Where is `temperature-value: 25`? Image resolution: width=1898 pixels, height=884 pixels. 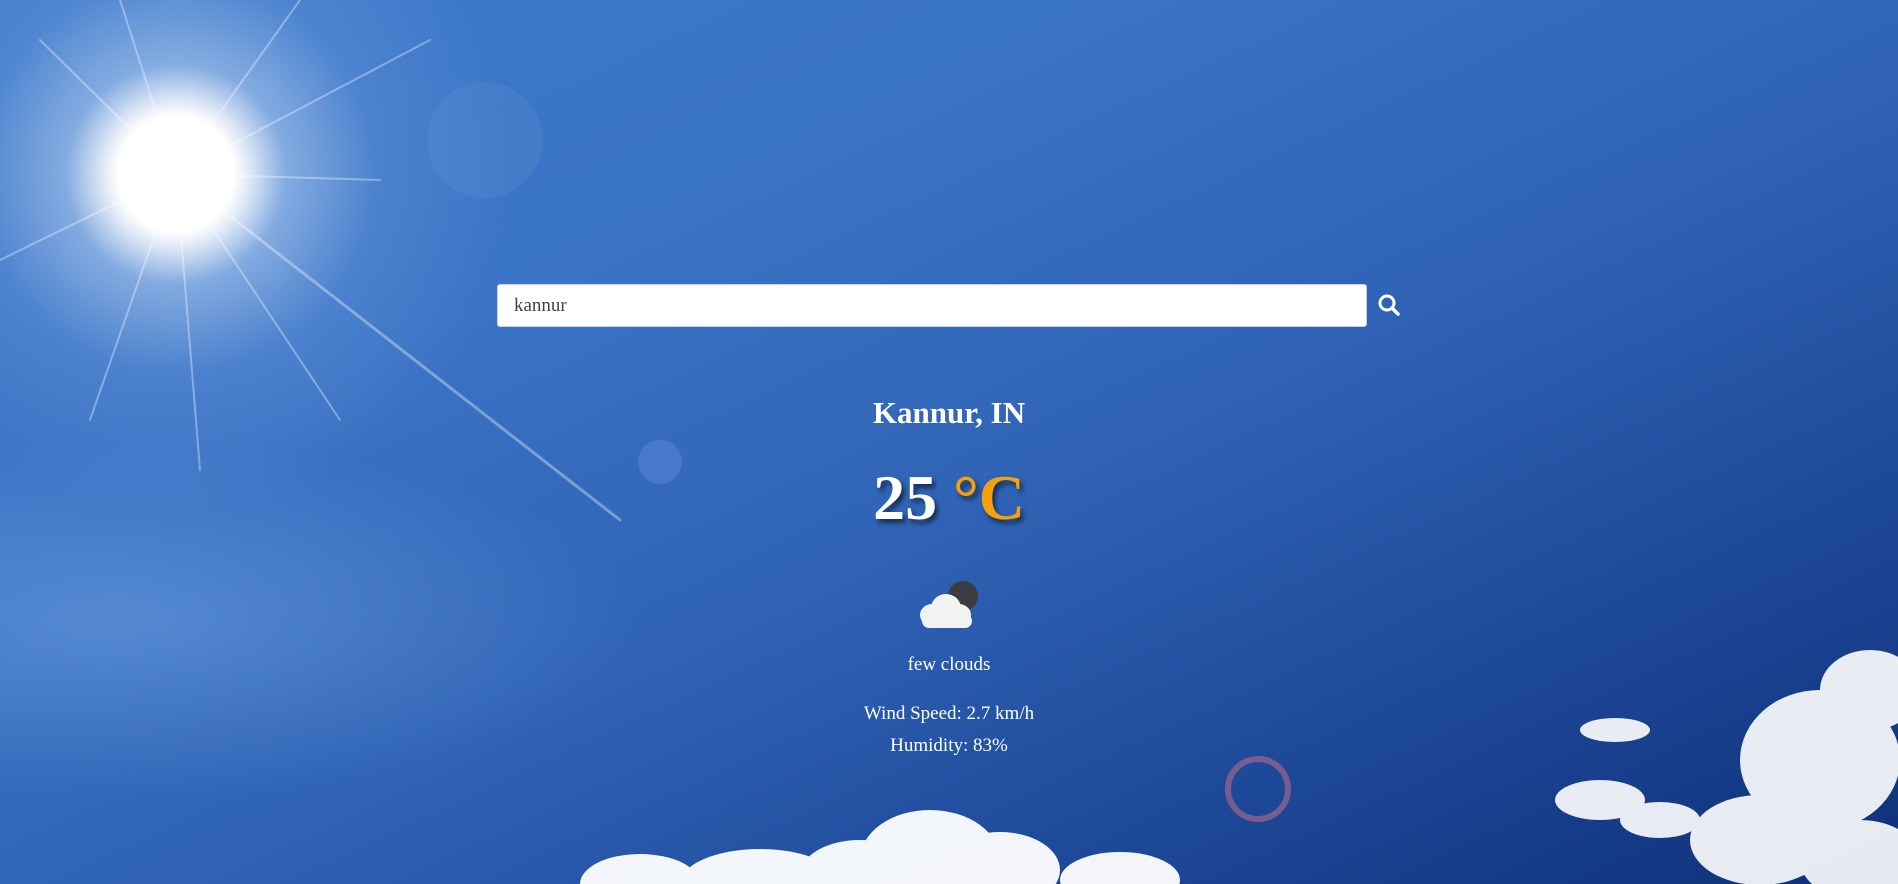 temperature-value: 25 is located at coordinates (905, 497).